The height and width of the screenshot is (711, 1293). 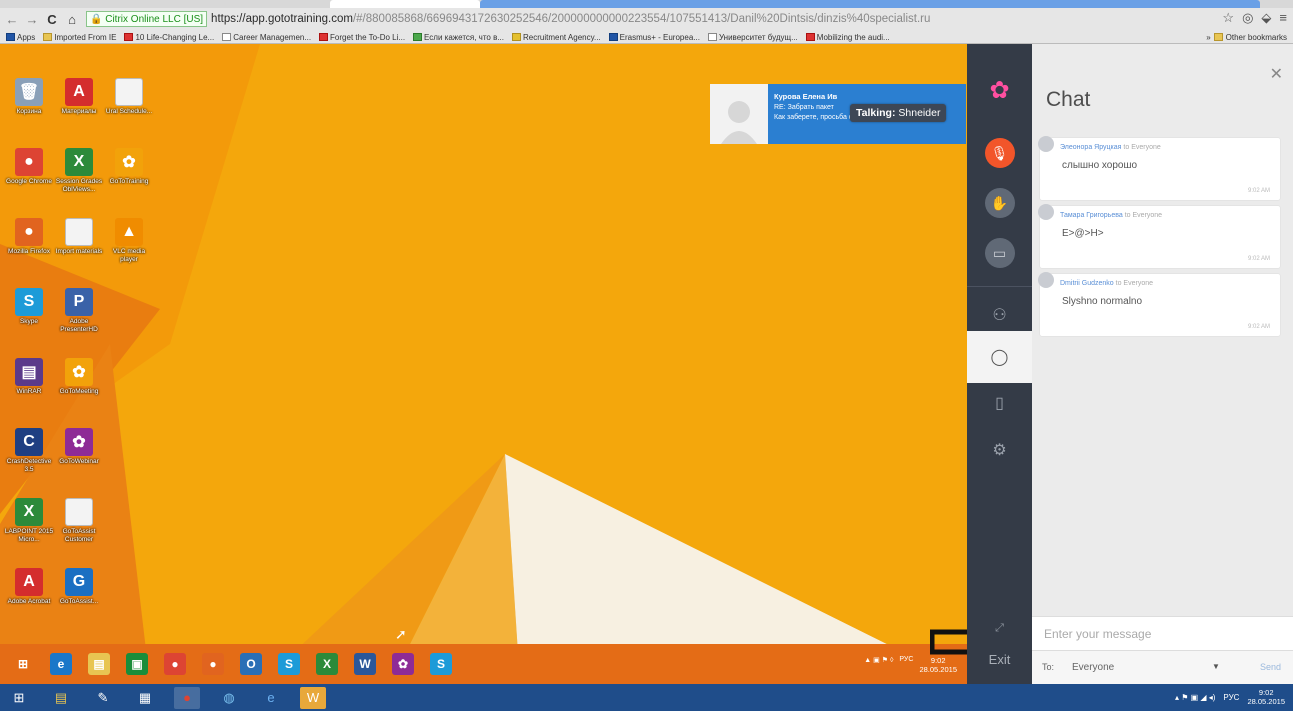 What do you see at coordinates (99, 664) in the screenshot?
I see `explorer-icon: ▤` at bounding box center [99, 664].